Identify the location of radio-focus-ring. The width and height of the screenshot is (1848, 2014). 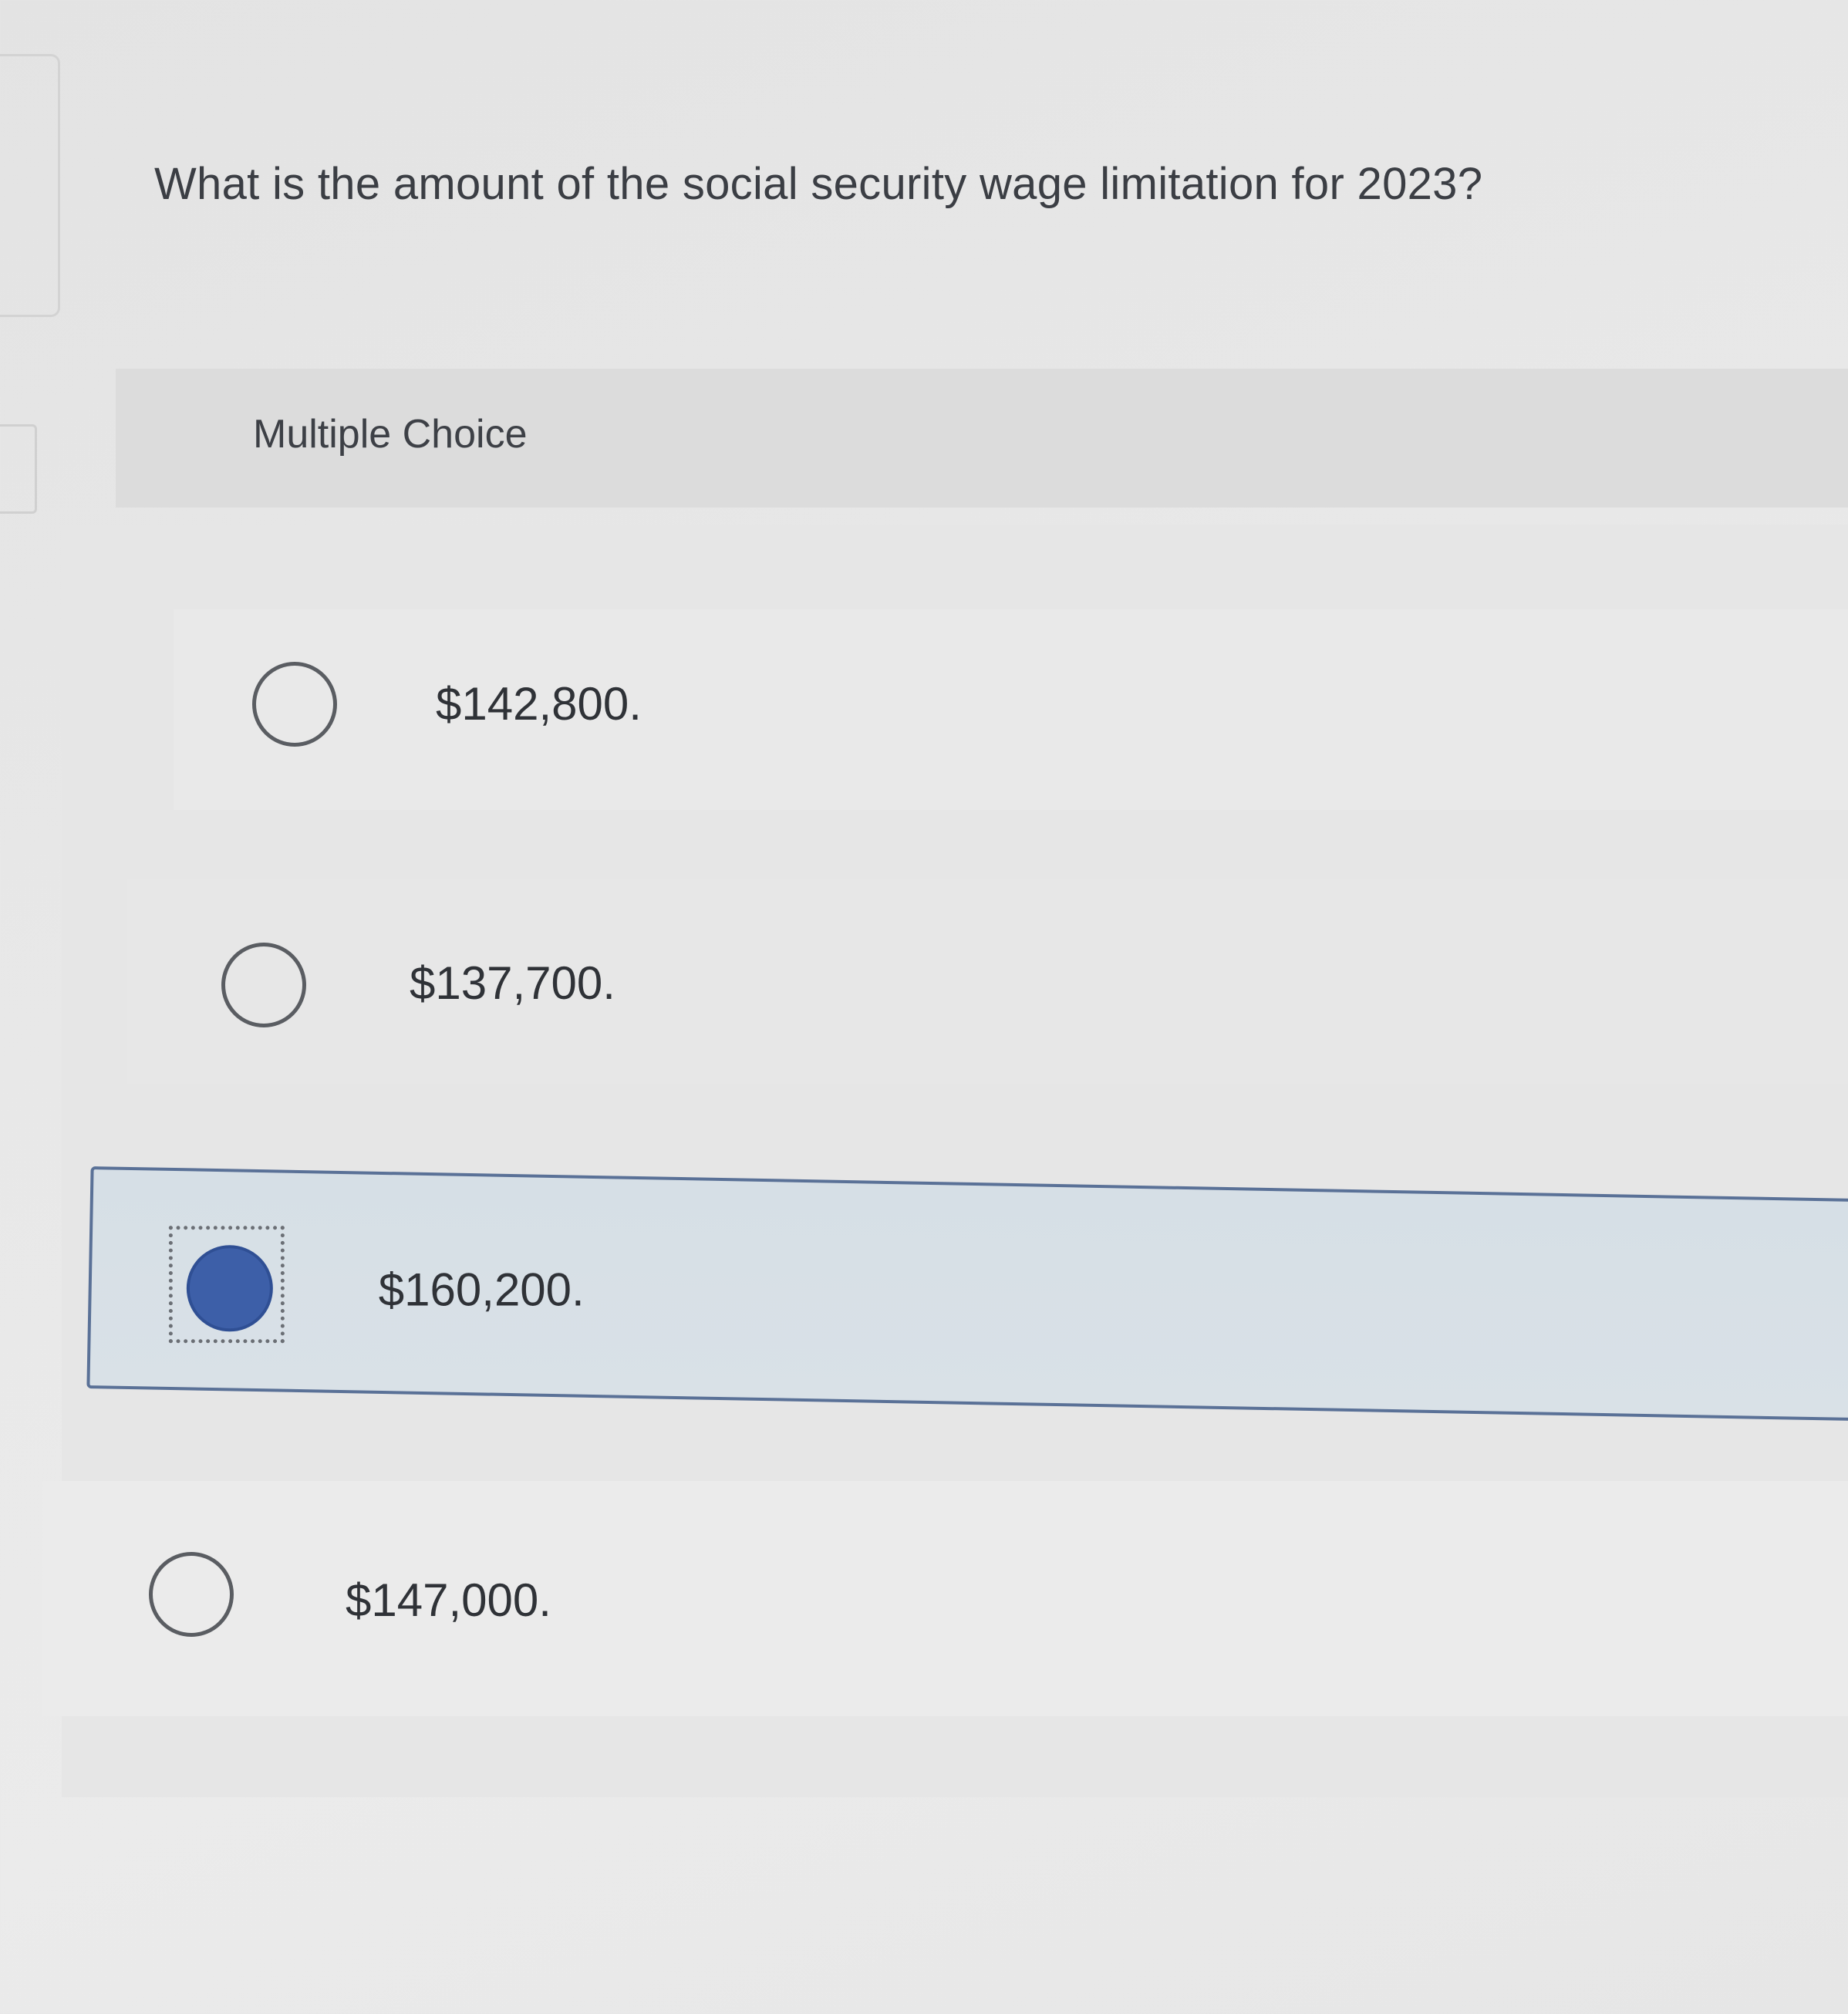
(226, 1285).